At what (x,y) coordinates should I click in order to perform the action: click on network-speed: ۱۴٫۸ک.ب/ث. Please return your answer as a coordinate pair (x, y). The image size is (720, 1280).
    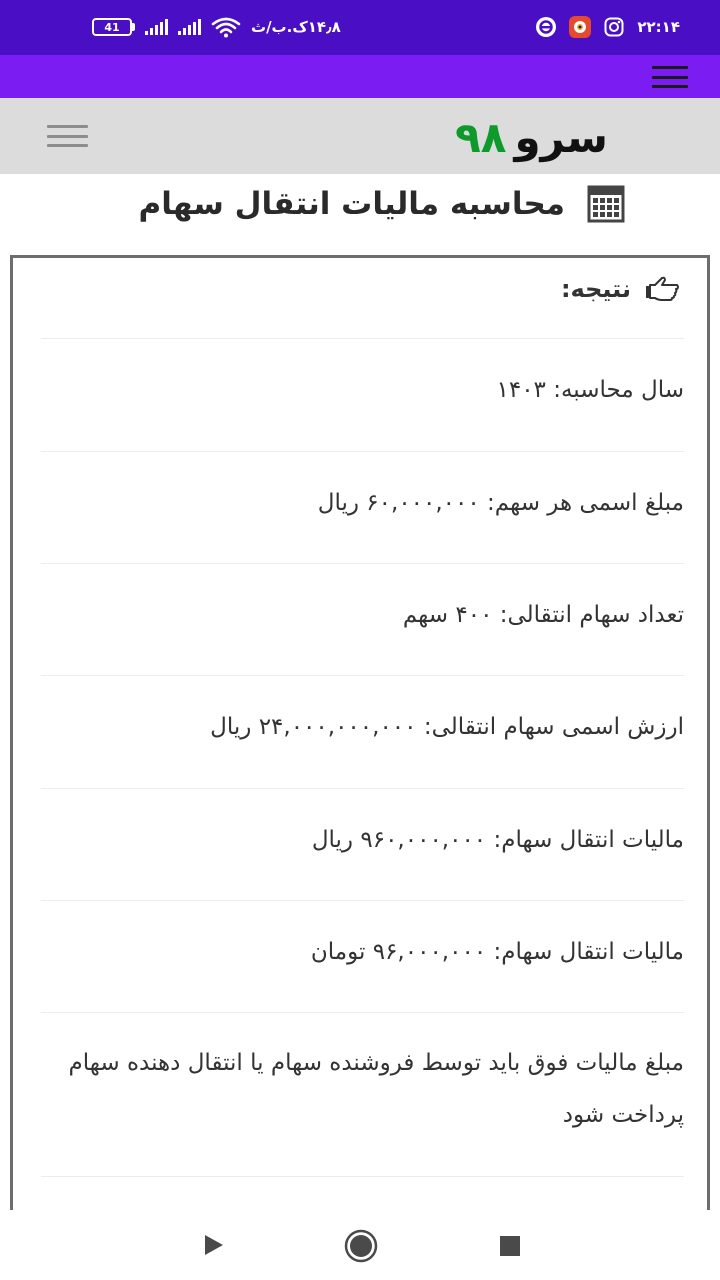
    Looking at the image, I should click on (296, 27).